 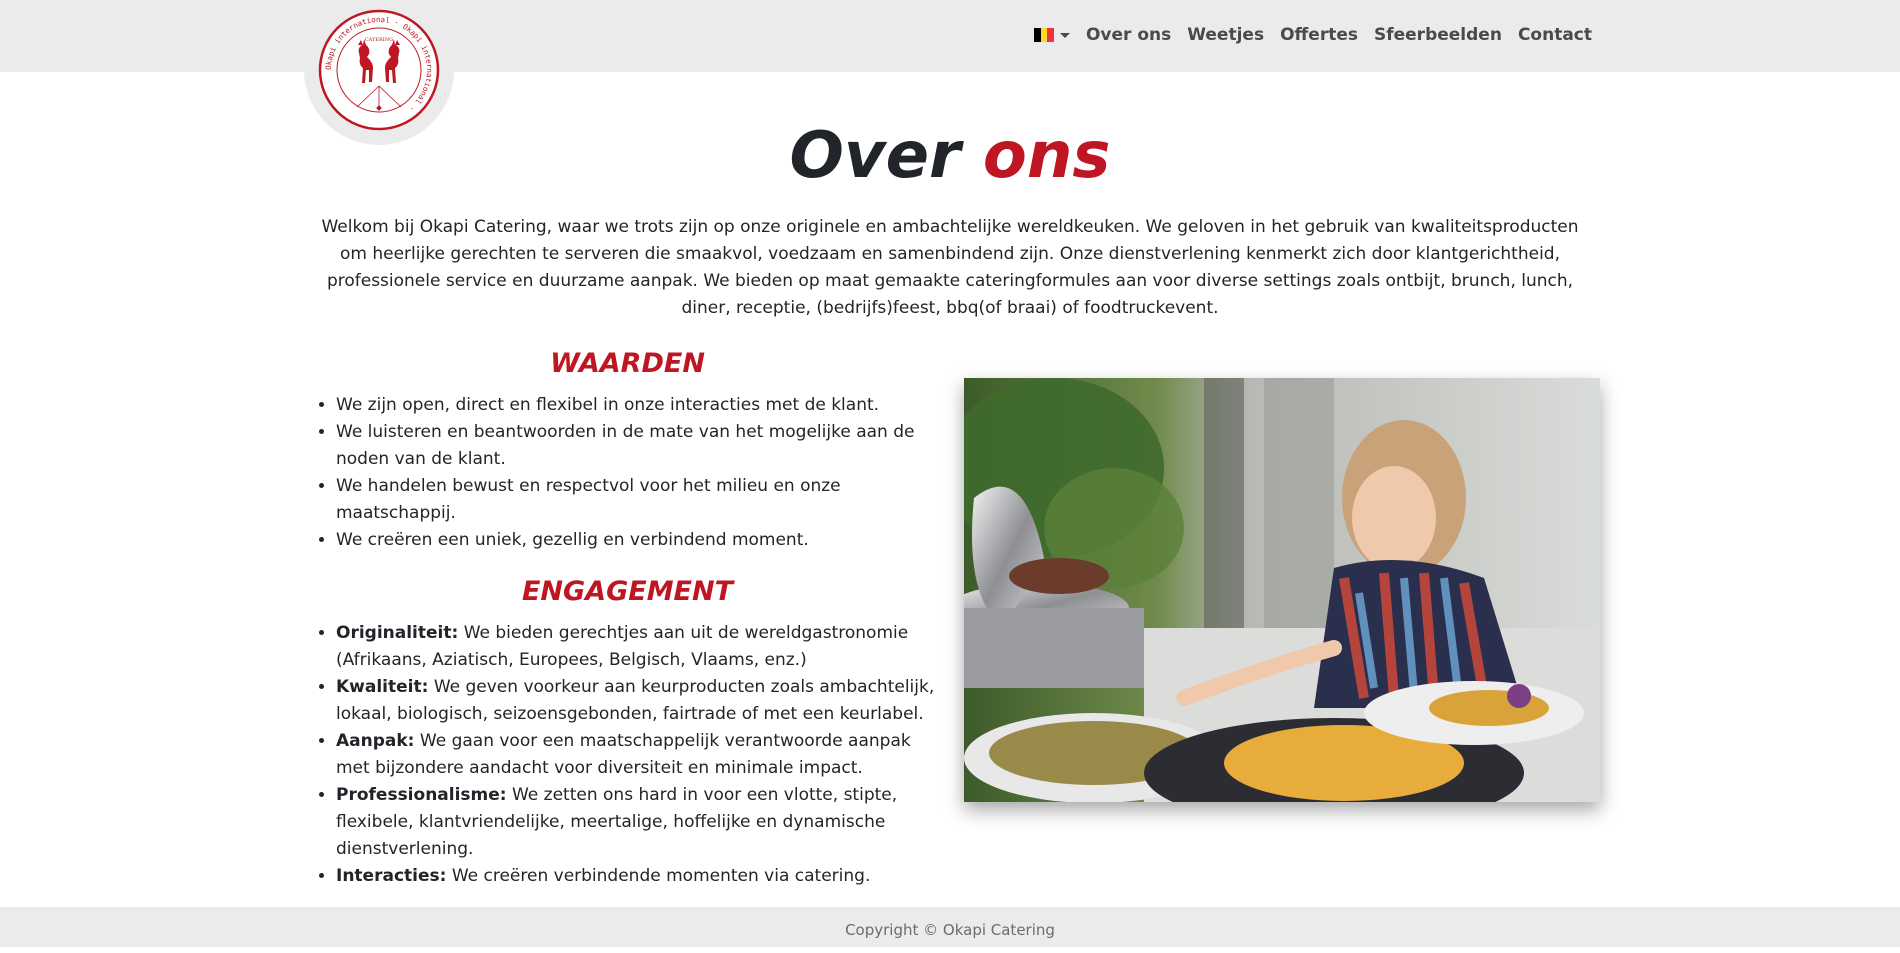 I want to click on flag-stripe-red, so click(x=1050, y=35).